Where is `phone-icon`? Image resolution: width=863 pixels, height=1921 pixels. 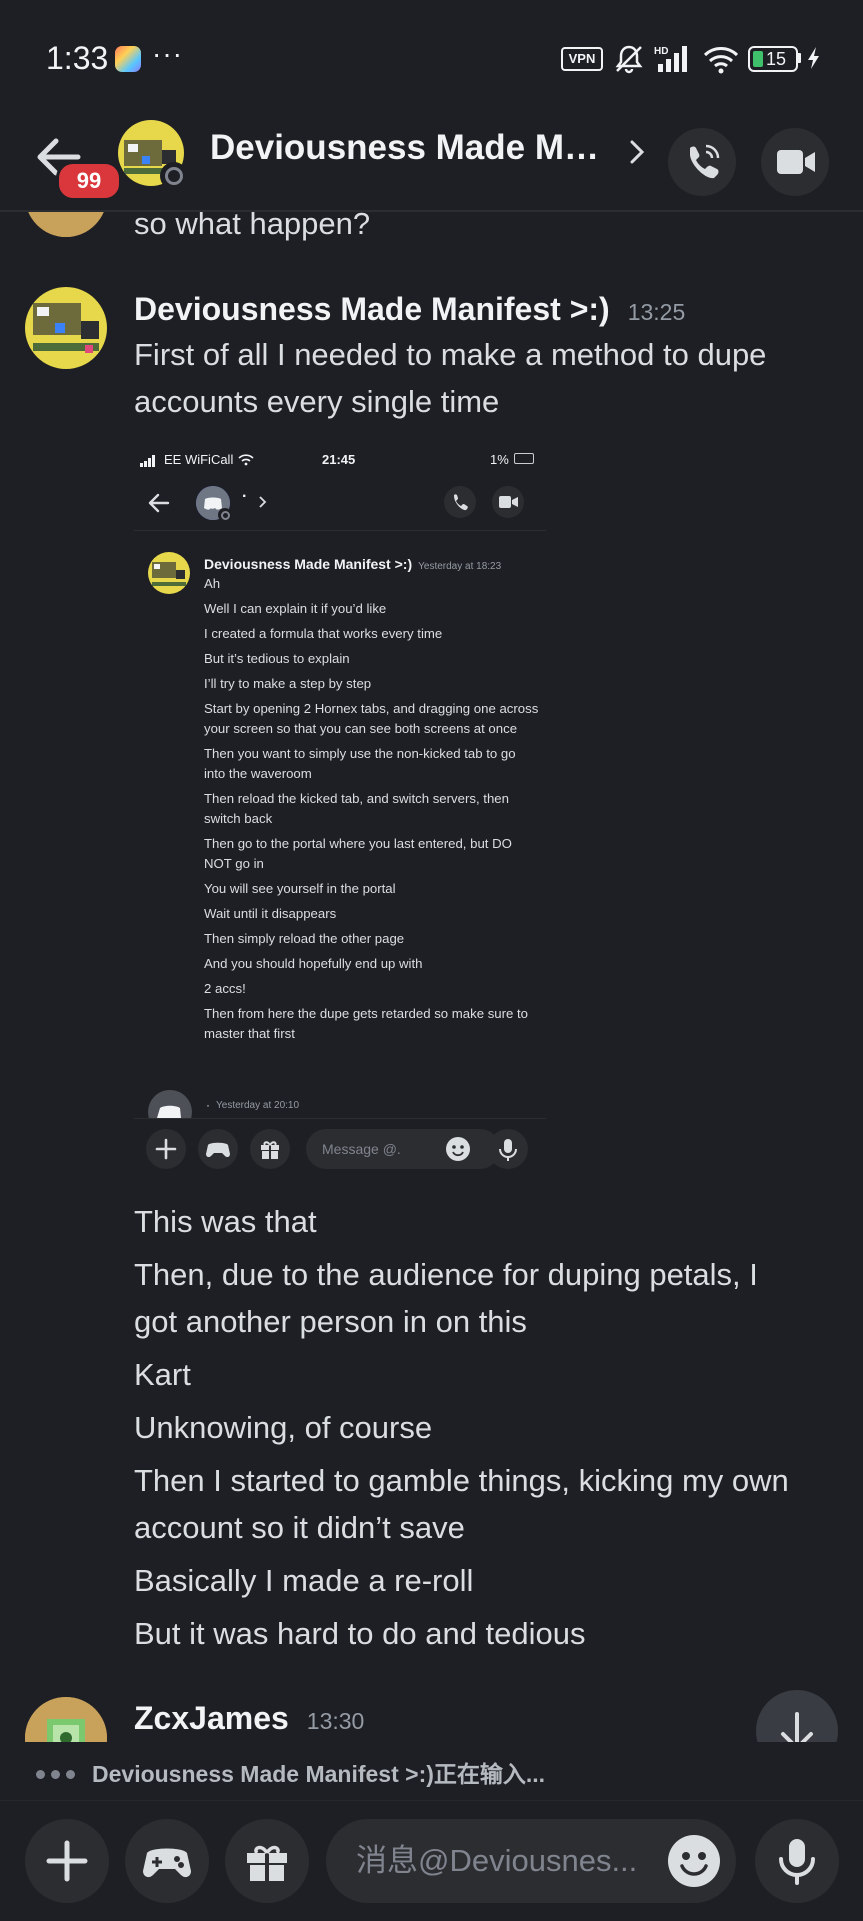
phone-icon is located at coordinates (704, 161).